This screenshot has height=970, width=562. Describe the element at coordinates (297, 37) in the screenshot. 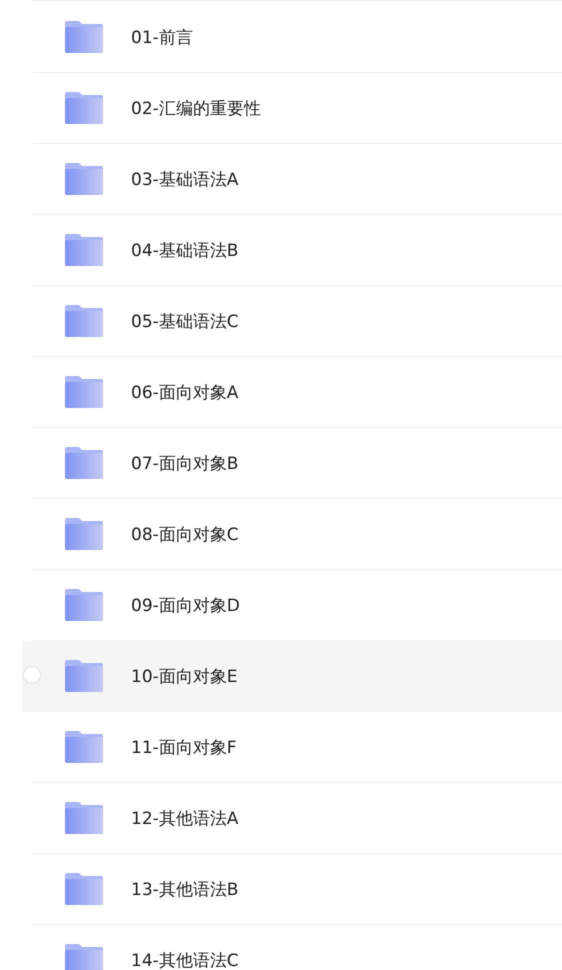

I see `folder-row: 01-前言` at that location.